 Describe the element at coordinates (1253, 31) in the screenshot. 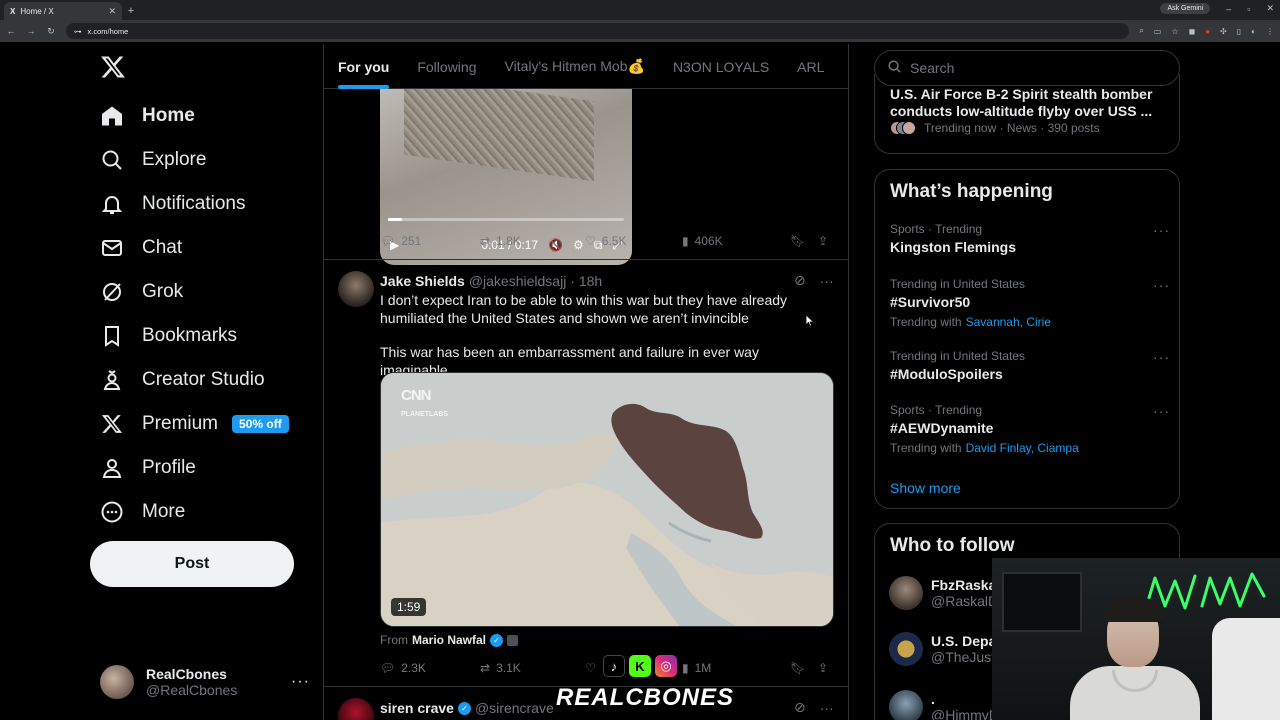

I see `profile-icon: ◐` at that location.